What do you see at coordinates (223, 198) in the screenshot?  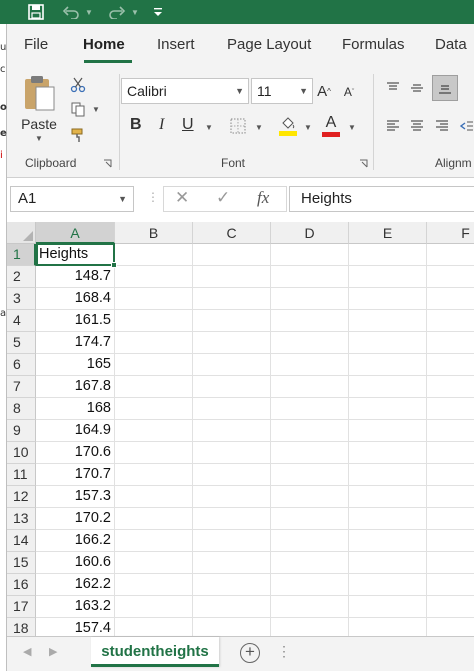 I see `enter-icon: ✓` at bounding box center [223, 198].